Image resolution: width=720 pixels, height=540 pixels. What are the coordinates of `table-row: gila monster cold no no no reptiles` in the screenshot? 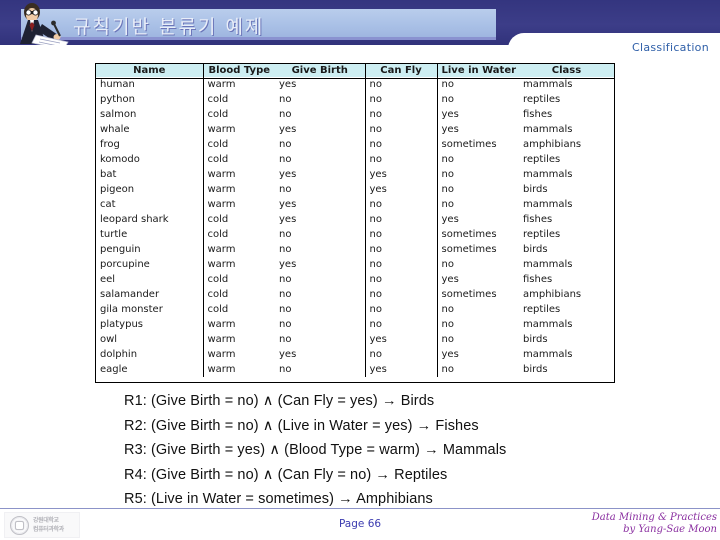 It's located at (355, 309).